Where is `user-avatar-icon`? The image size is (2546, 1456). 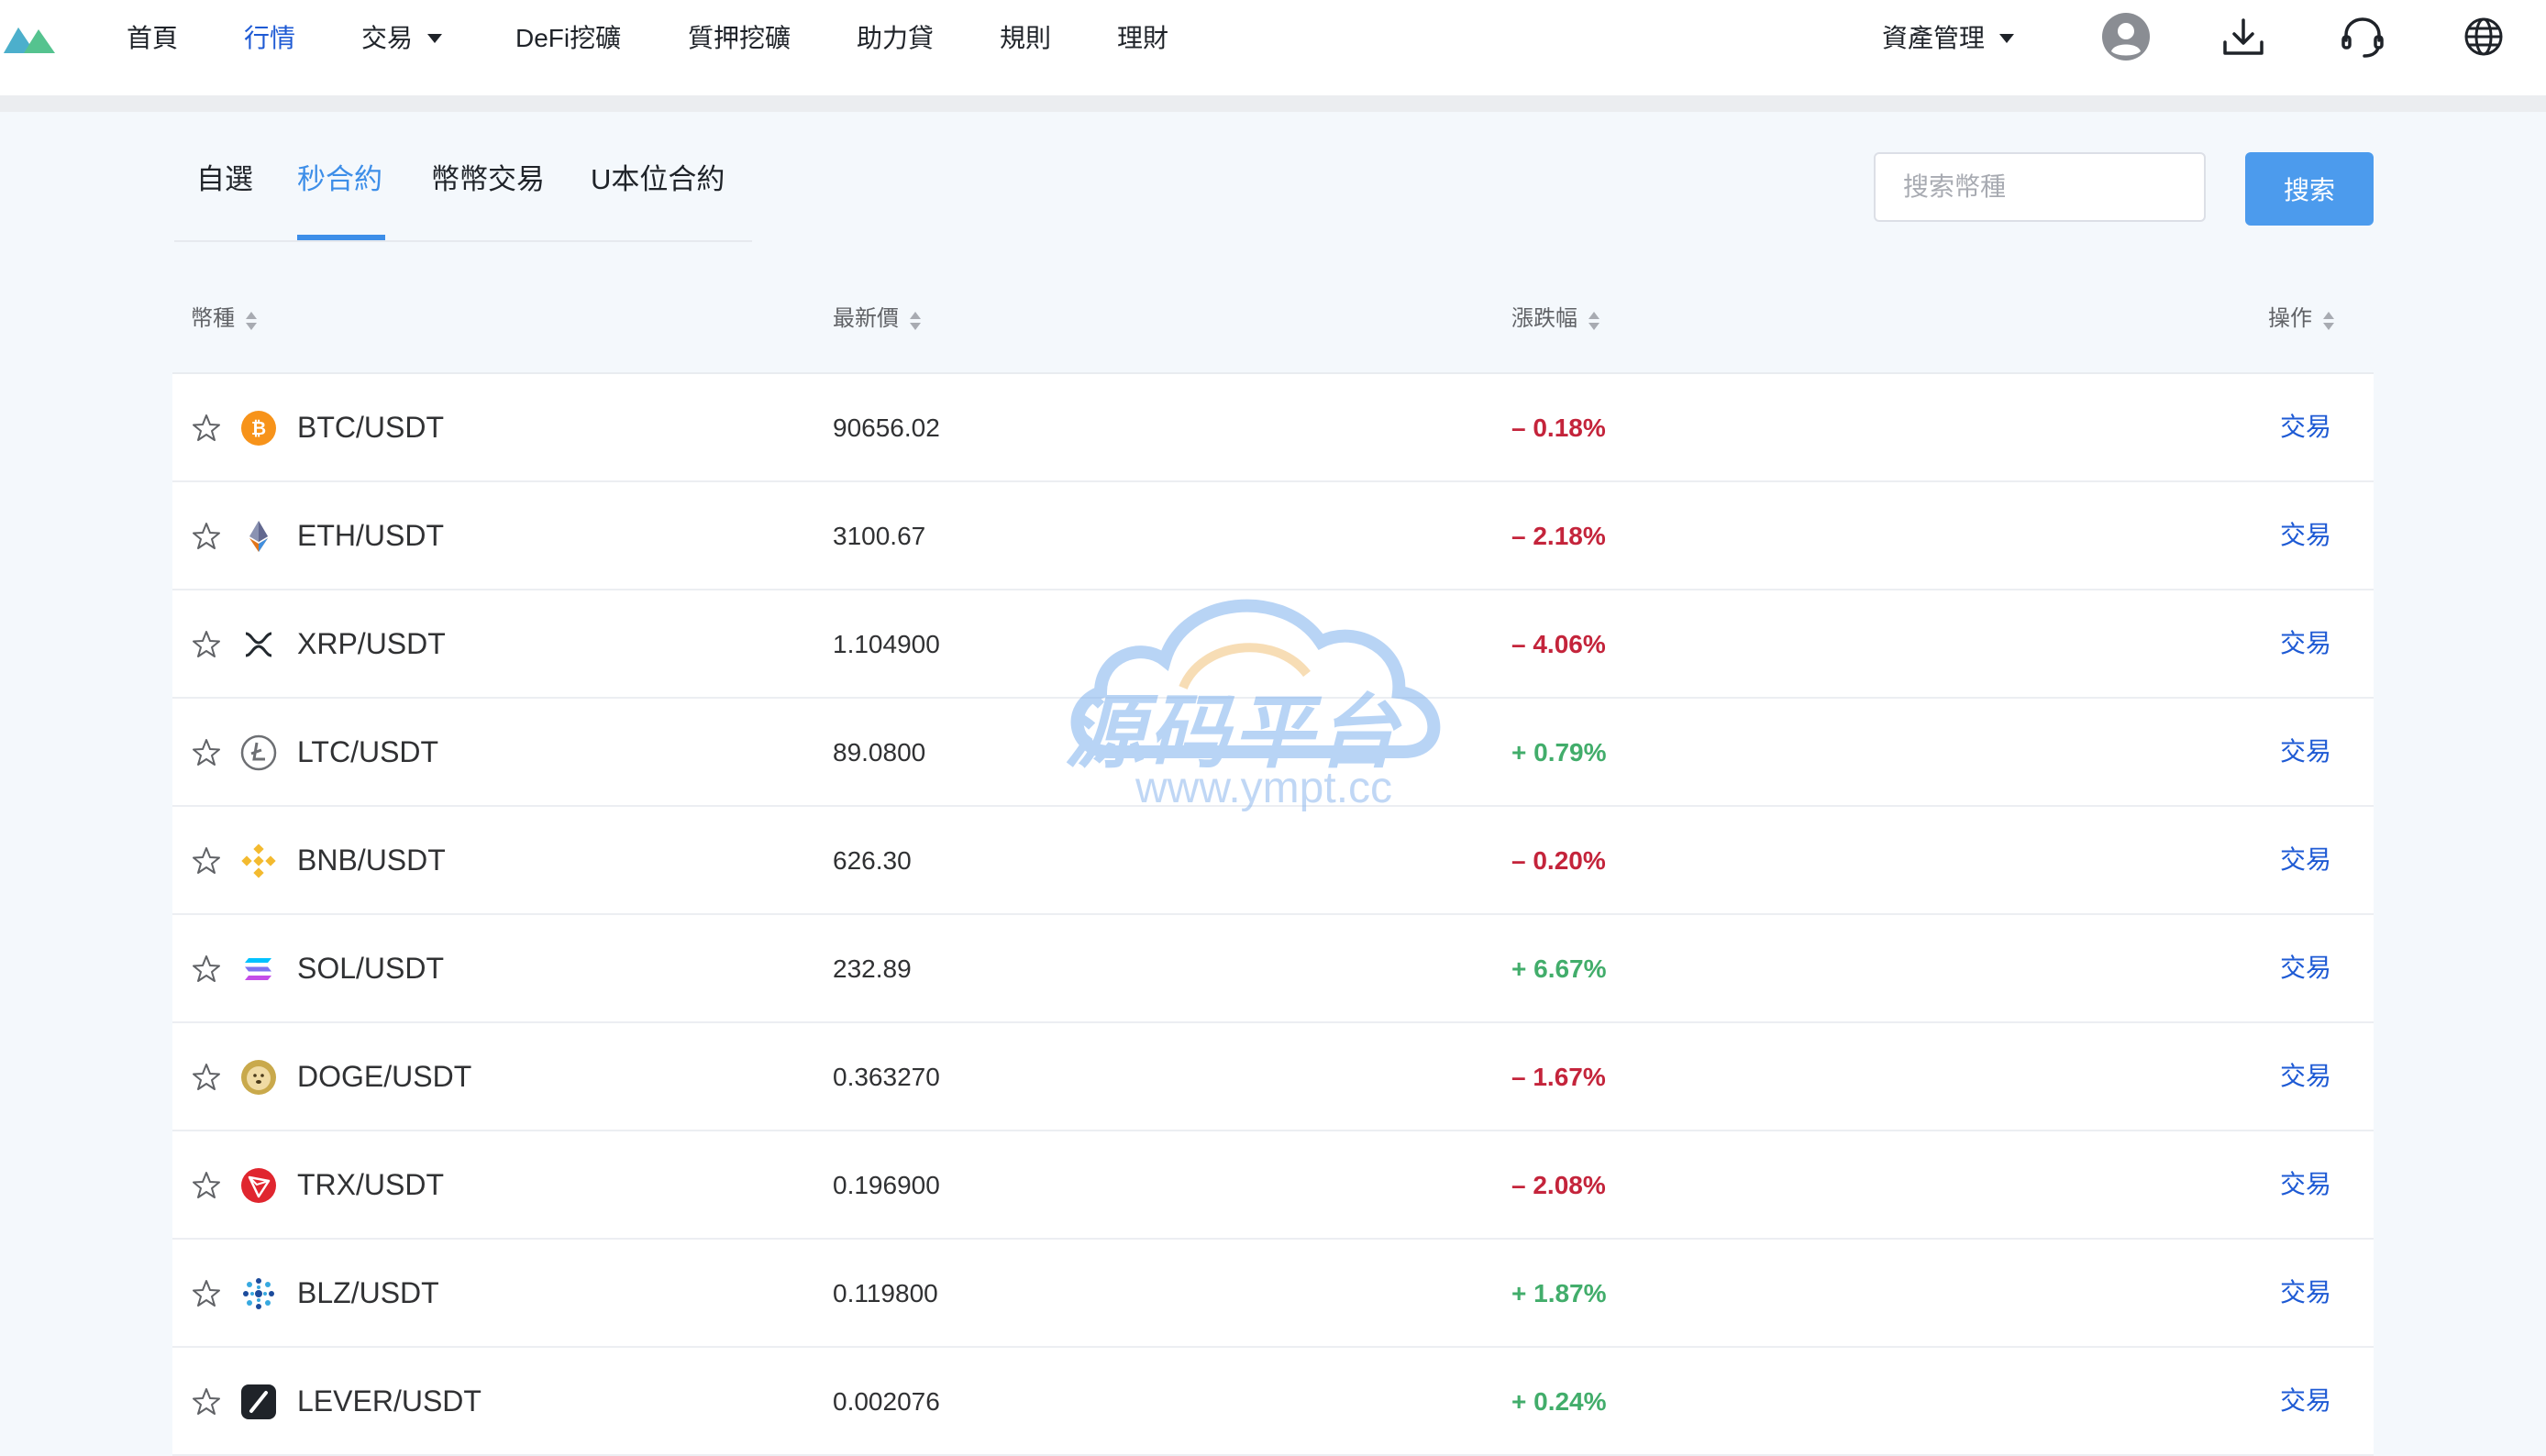
user-avatar-icon is located at coordinates (2125, 36).